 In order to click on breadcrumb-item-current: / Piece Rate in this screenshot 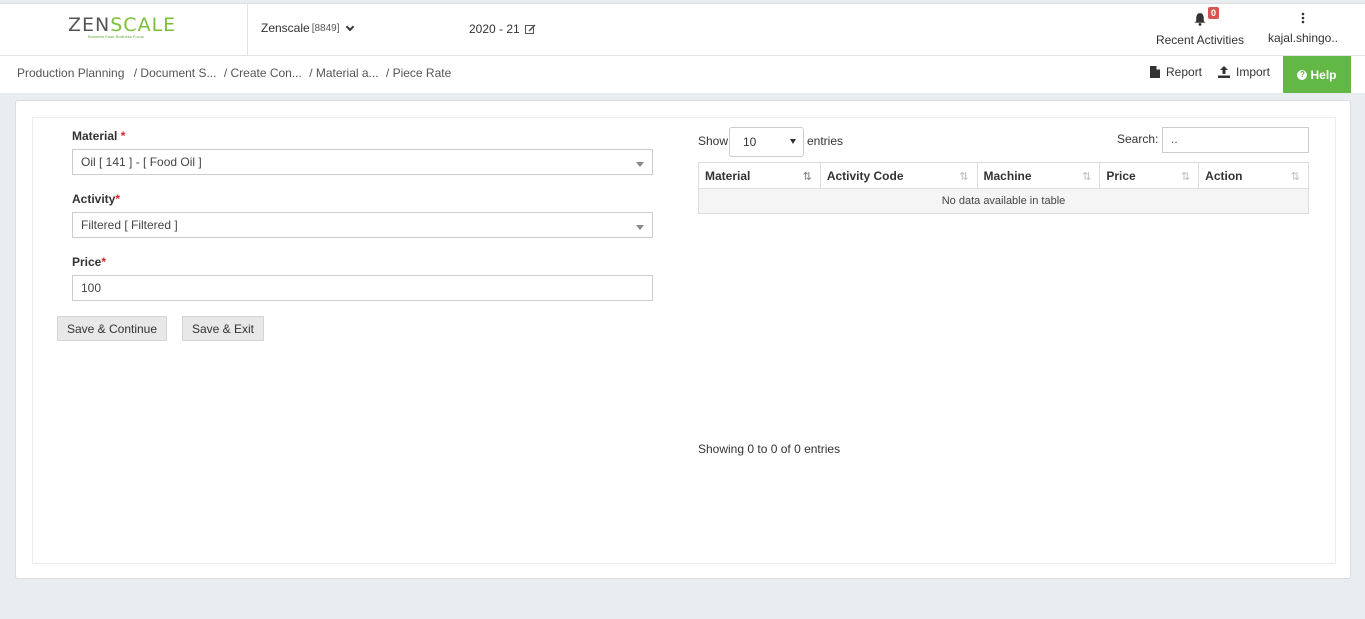, I will do `click(418, 73)`.